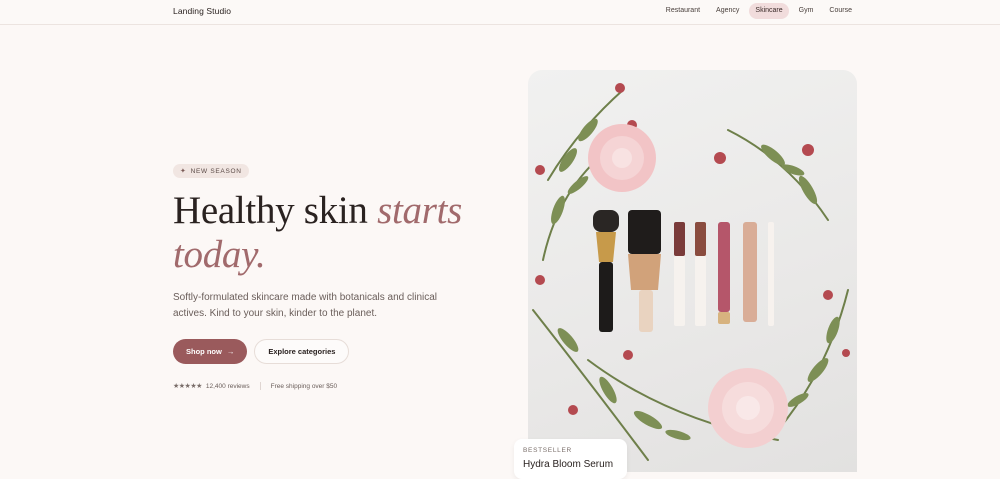 The image size is (1000, 479). I want to click on new-season-badge: ✦ NEW SEASON, so click(211, 171).